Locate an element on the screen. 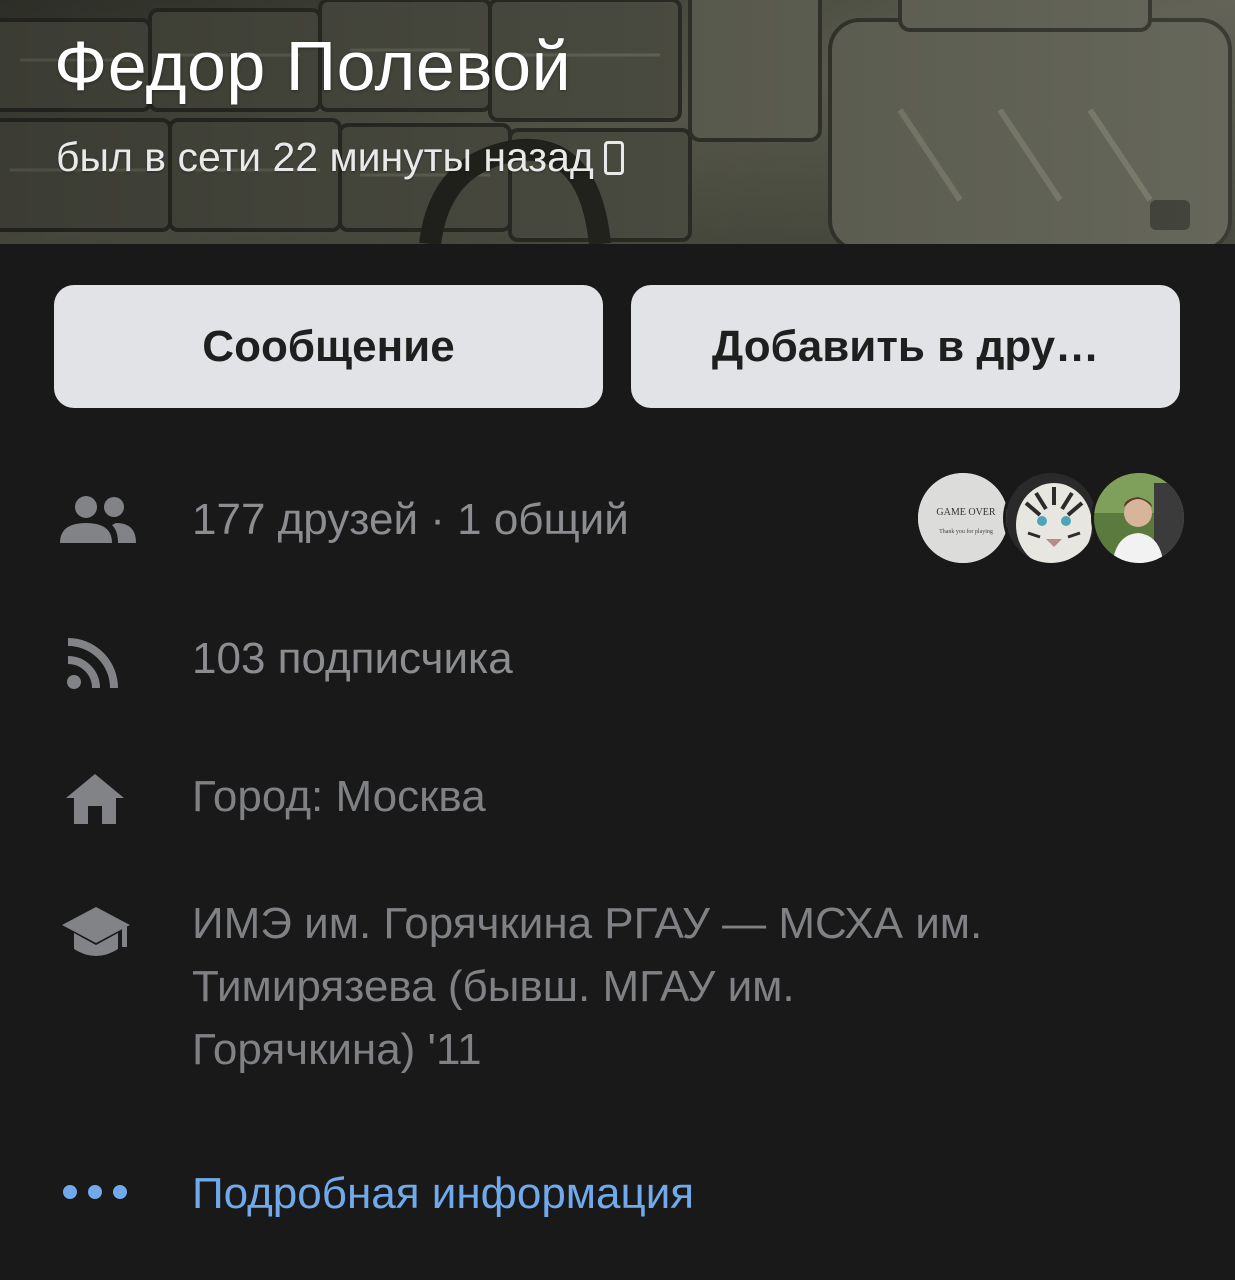 The image size is (1235, 1280). mutual-friends-avatars: GAME OVER Thank you for playing is located at coordinates (1051, 518).